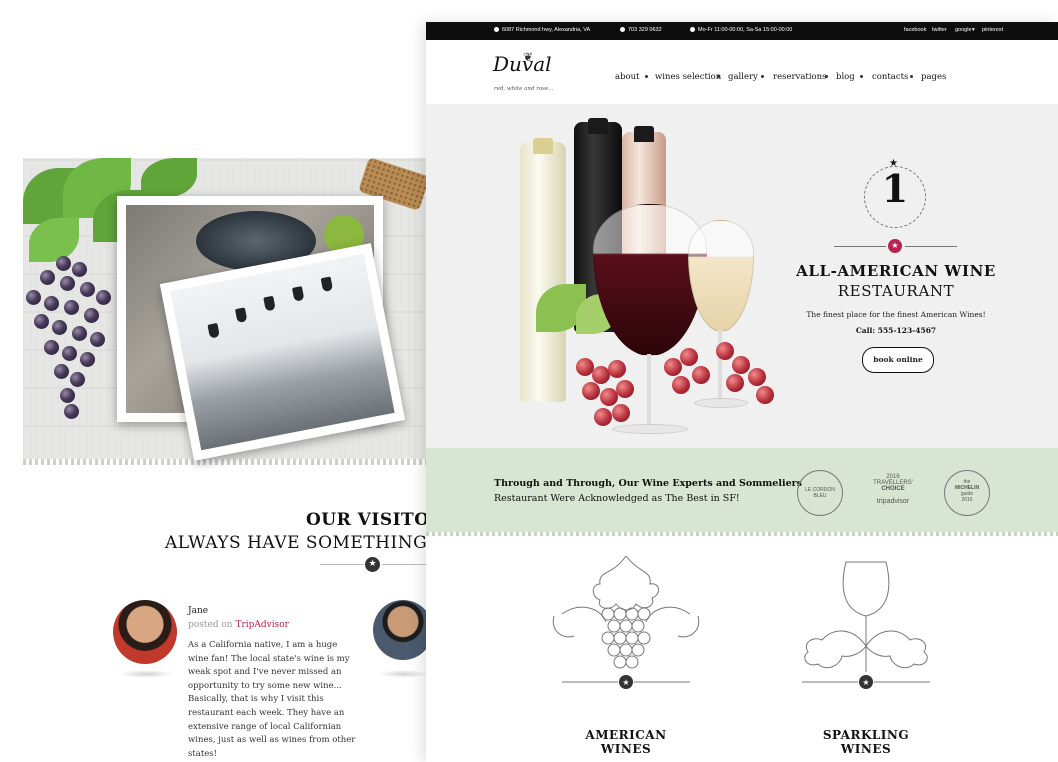 The height and width of the screenshot is (762, 1058). Describe the element at coordinates (898, 360) in the screenshot. I see `book-online-button: book online` at that location.